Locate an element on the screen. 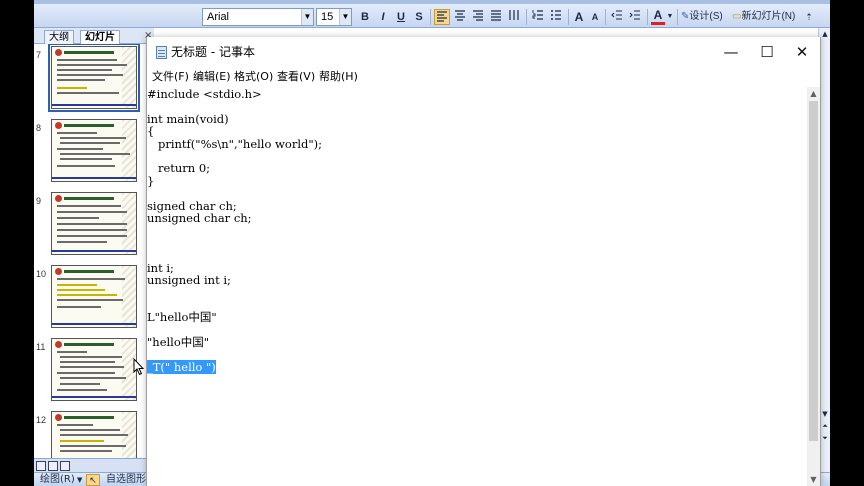 The width and height of the screenshot is (864, 486). slide-thumbnail: 11 is located at coordinates (90, 369).